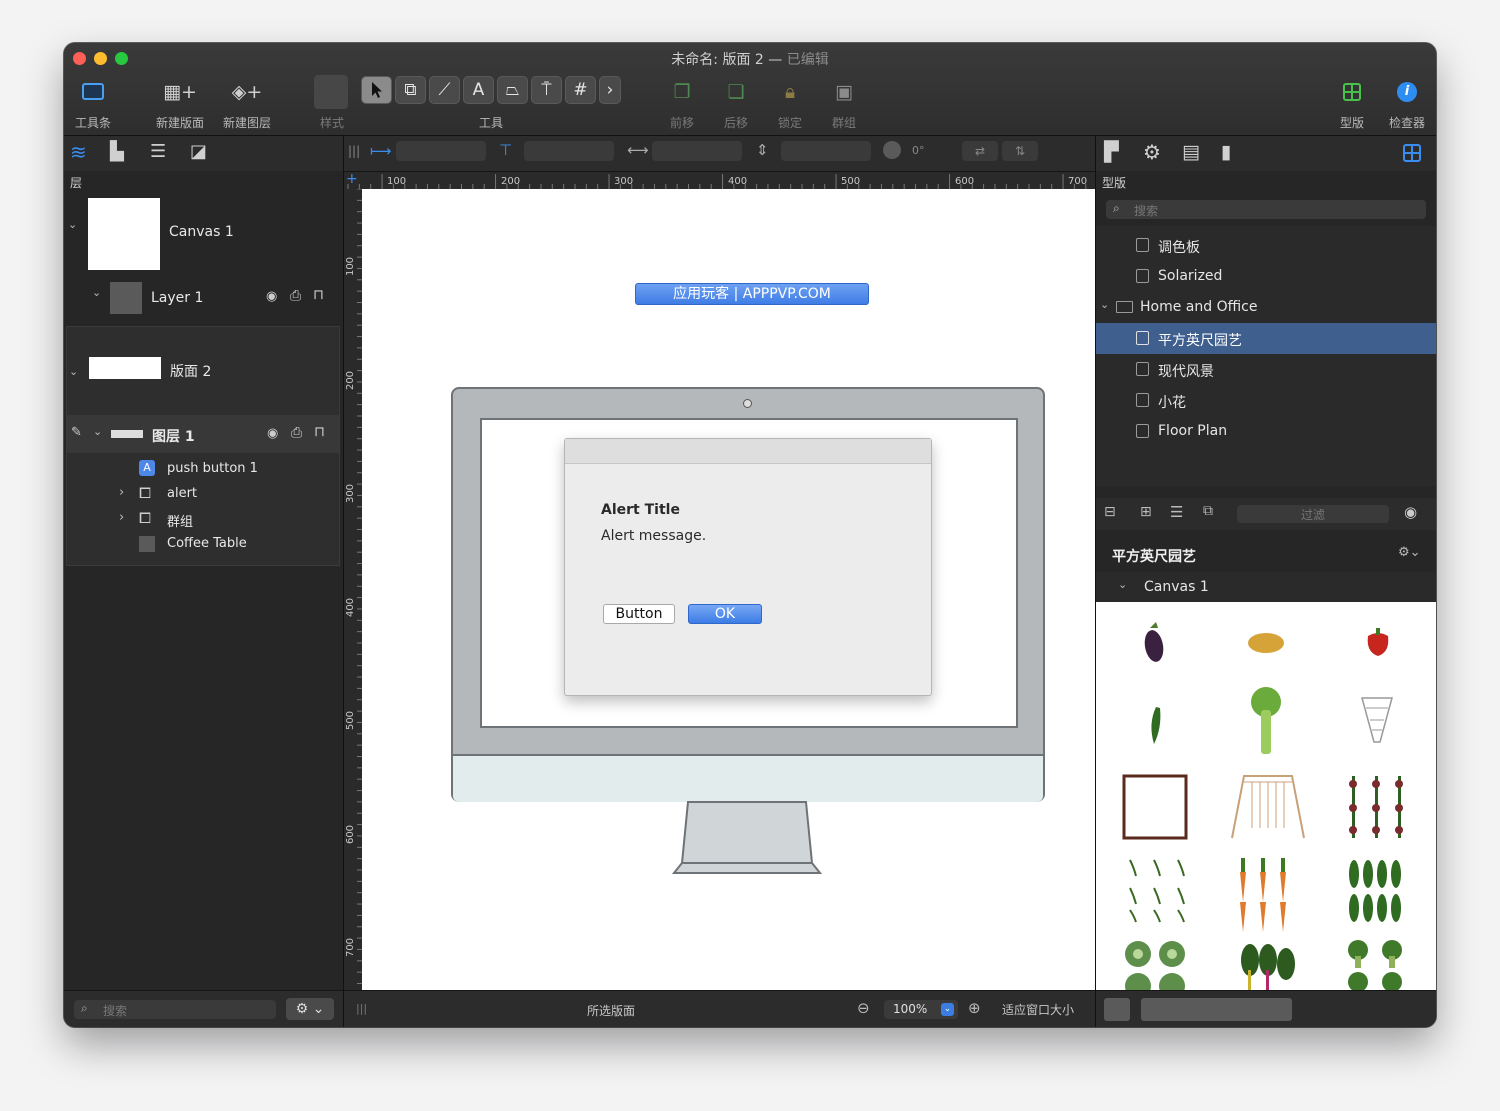  What do you see at coordinates (203, 519) in the screenshot?
I see `object-row: › ⧠ 群组` at bounding box center [203, 519].